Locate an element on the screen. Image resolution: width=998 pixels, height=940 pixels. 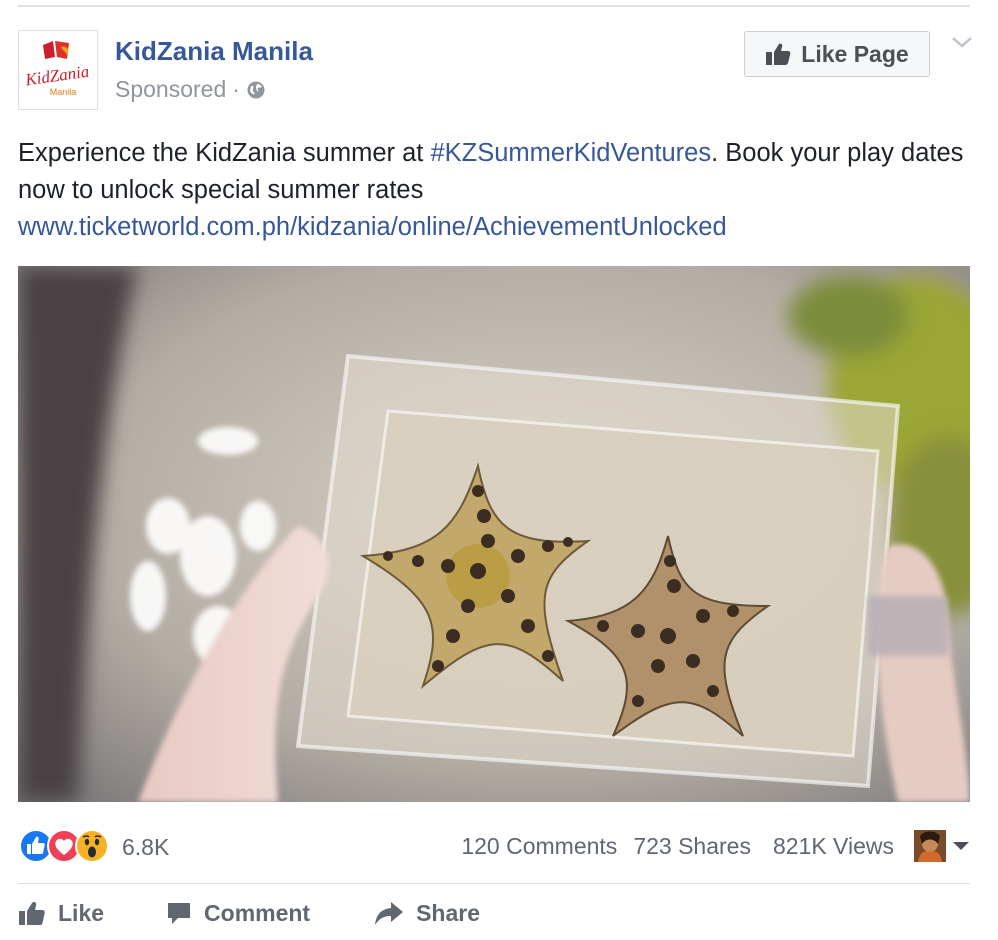
logo-wordmark: KidZania is located at coordinates (56, 76).